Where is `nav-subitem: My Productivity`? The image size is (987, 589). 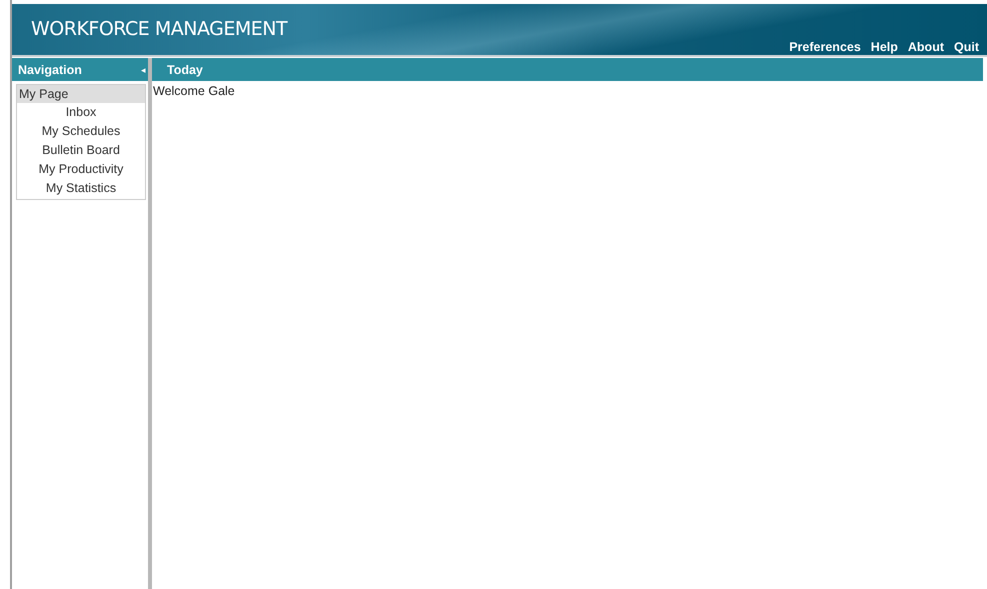 nav-subitem: My Productivity is located at coordinates (81, 169).